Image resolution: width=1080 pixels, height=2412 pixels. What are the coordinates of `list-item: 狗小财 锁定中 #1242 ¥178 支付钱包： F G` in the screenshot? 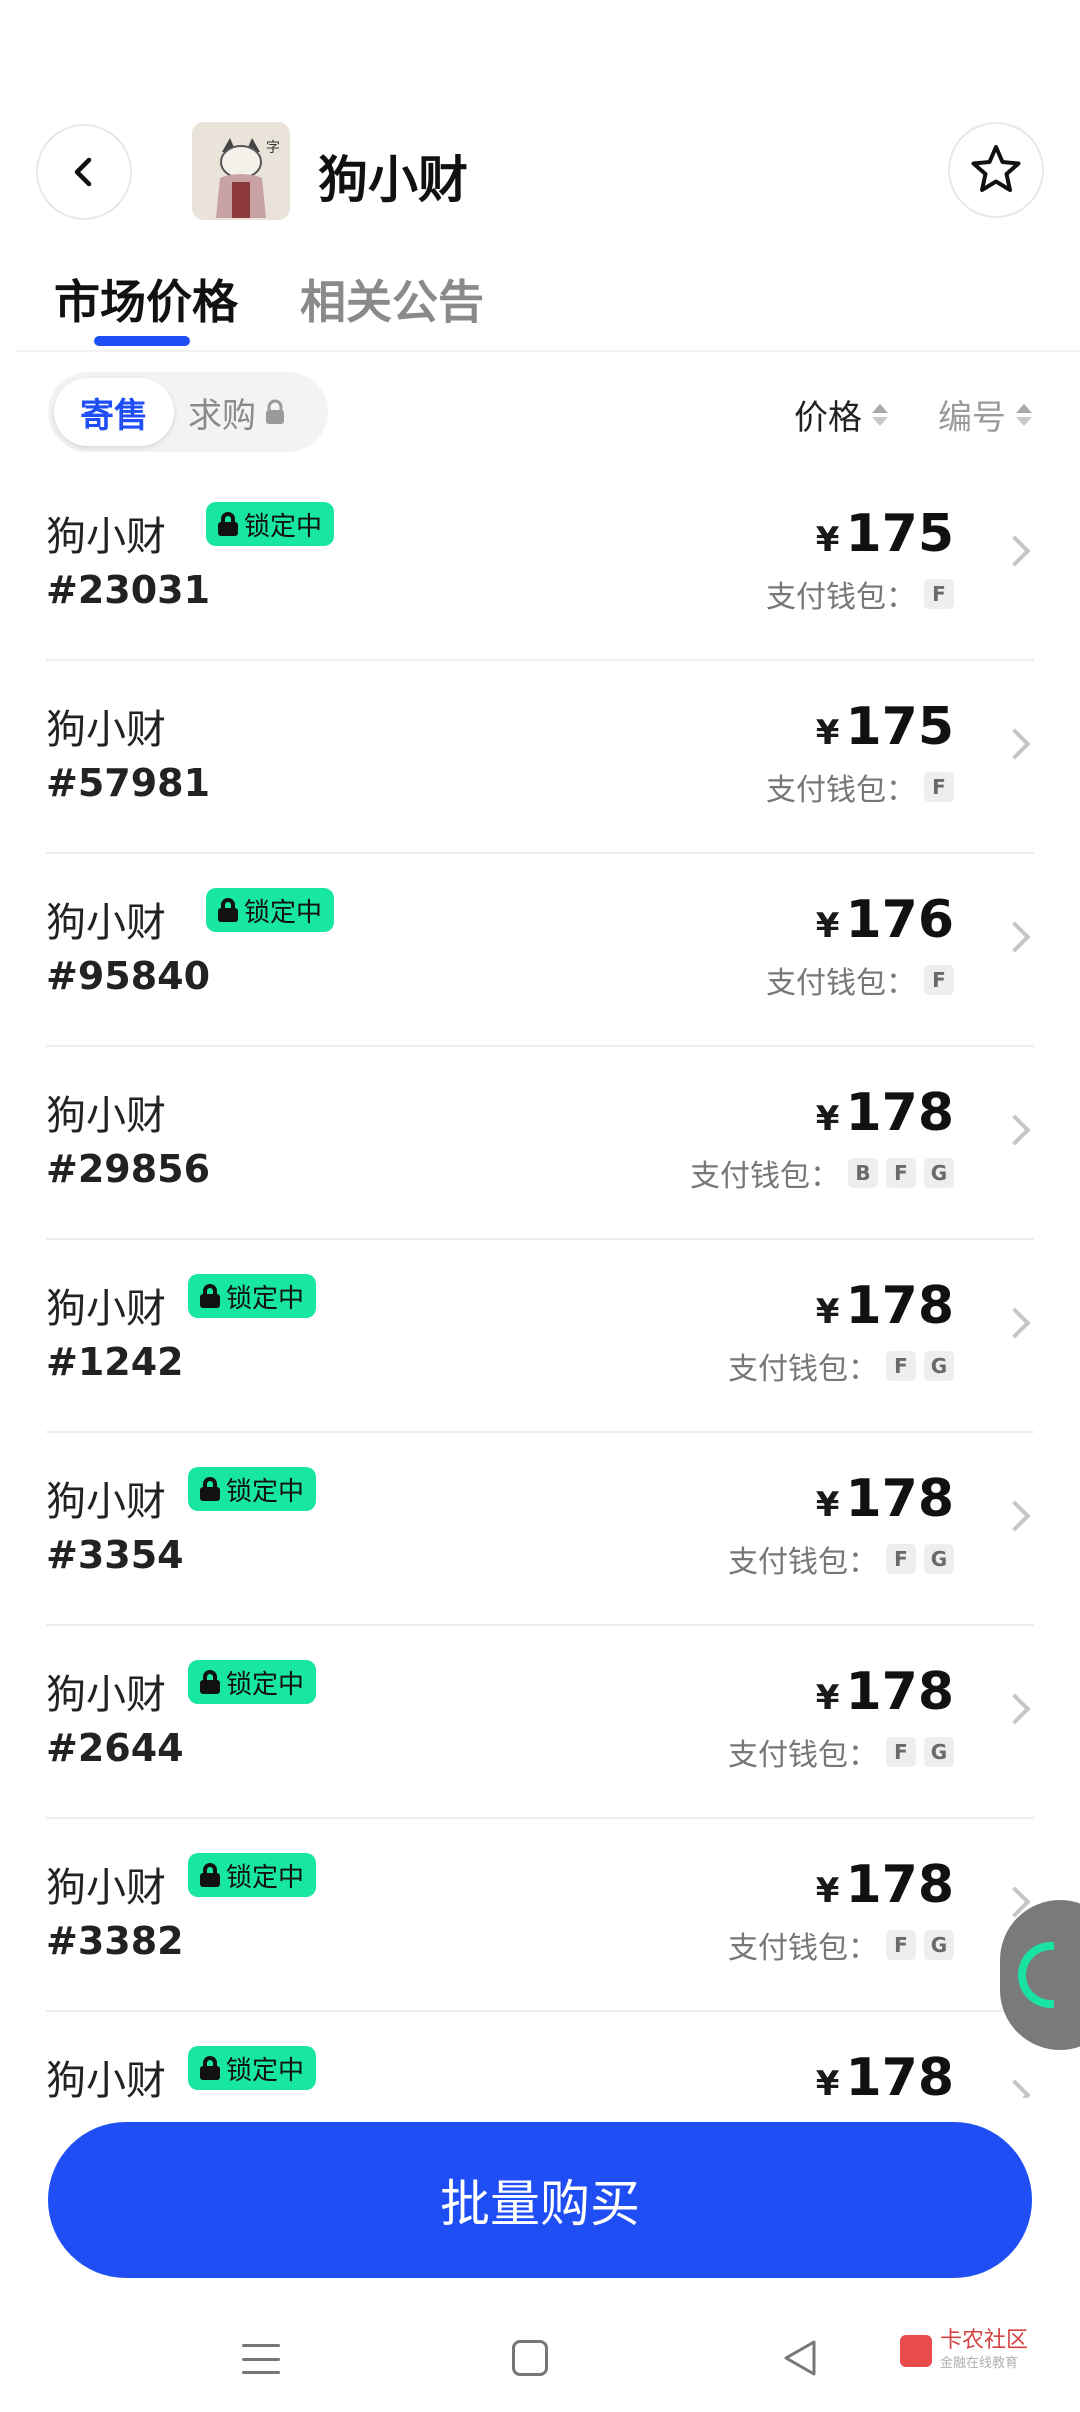 It's located at (540, 1336).